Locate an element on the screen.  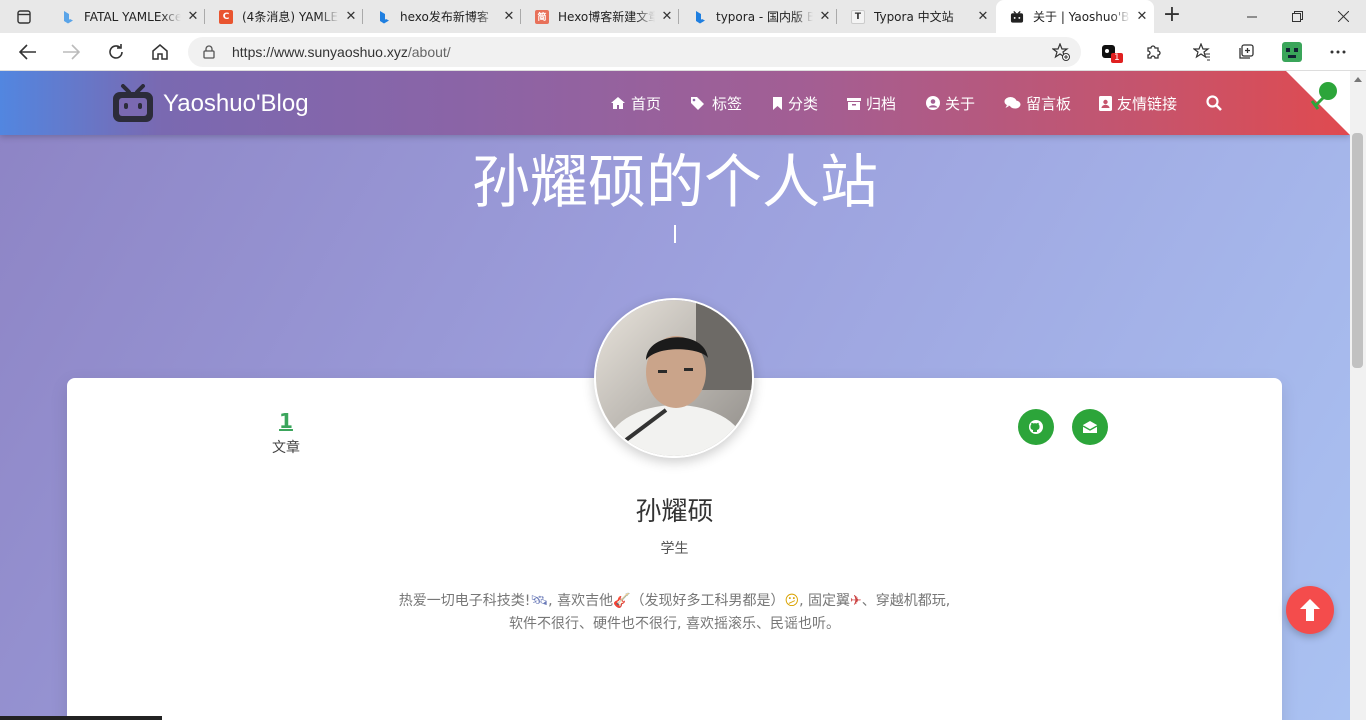
restore-button is located at coordinates (1297, 16).